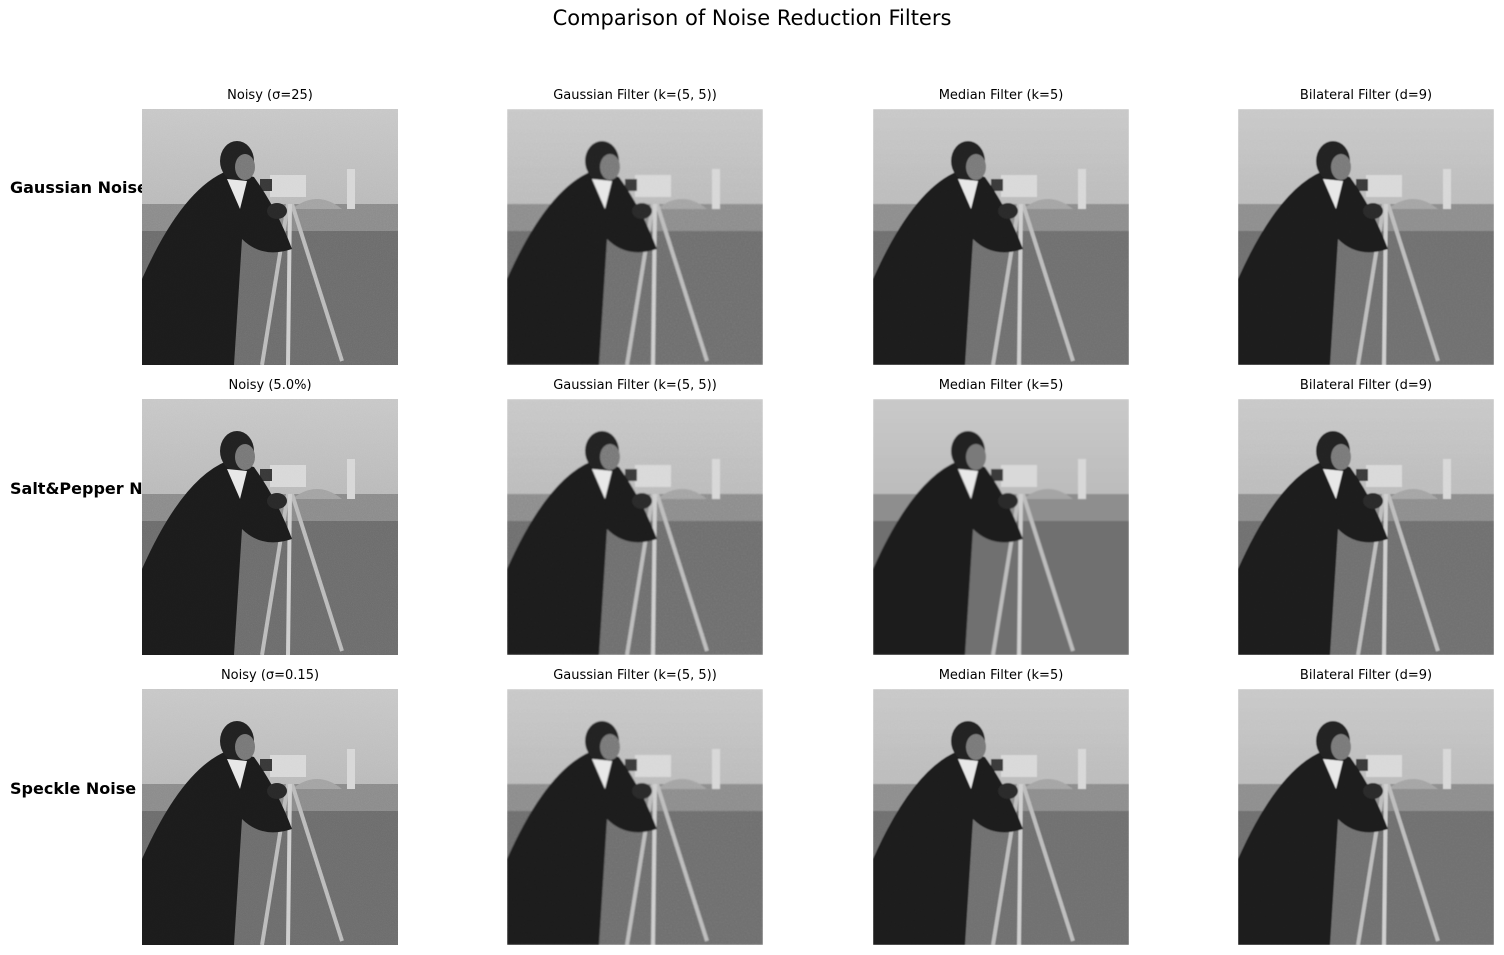 The height and width of the screenshot is (955, 1504). Describe the element at coordinates (270, 95) in the screenshot. I see `panel-title: Noisy (σ=25)` at that location.